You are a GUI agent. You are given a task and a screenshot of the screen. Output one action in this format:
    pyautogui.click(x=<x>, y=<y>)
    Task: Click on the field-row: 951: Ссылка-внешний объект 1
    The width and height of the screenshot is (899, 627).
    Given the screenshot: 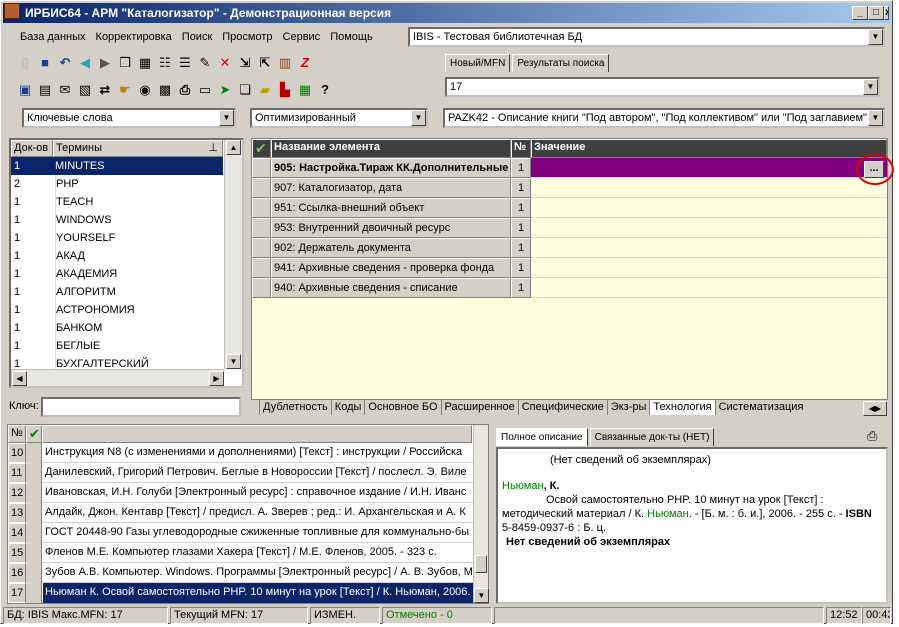 What is the action you would take?
    pyautogui.click(x=569, y=208)
    